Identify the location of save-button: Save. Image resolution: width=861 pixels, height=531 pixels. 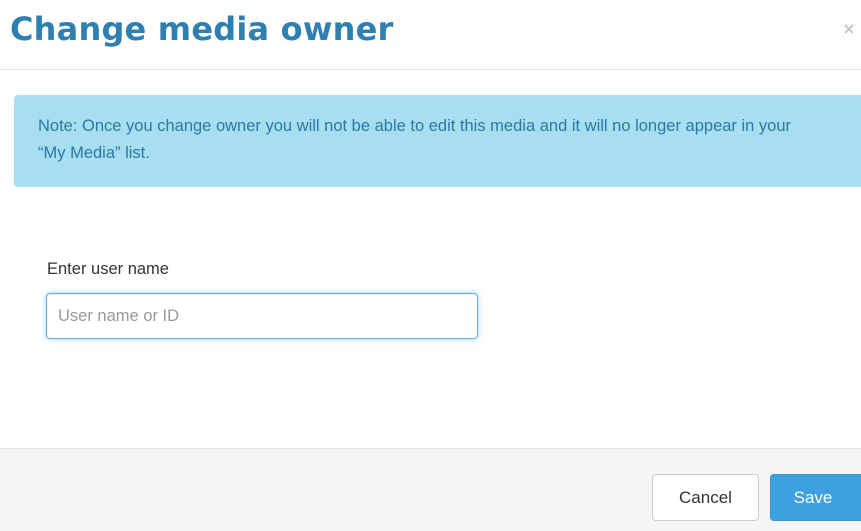
(815, 497).